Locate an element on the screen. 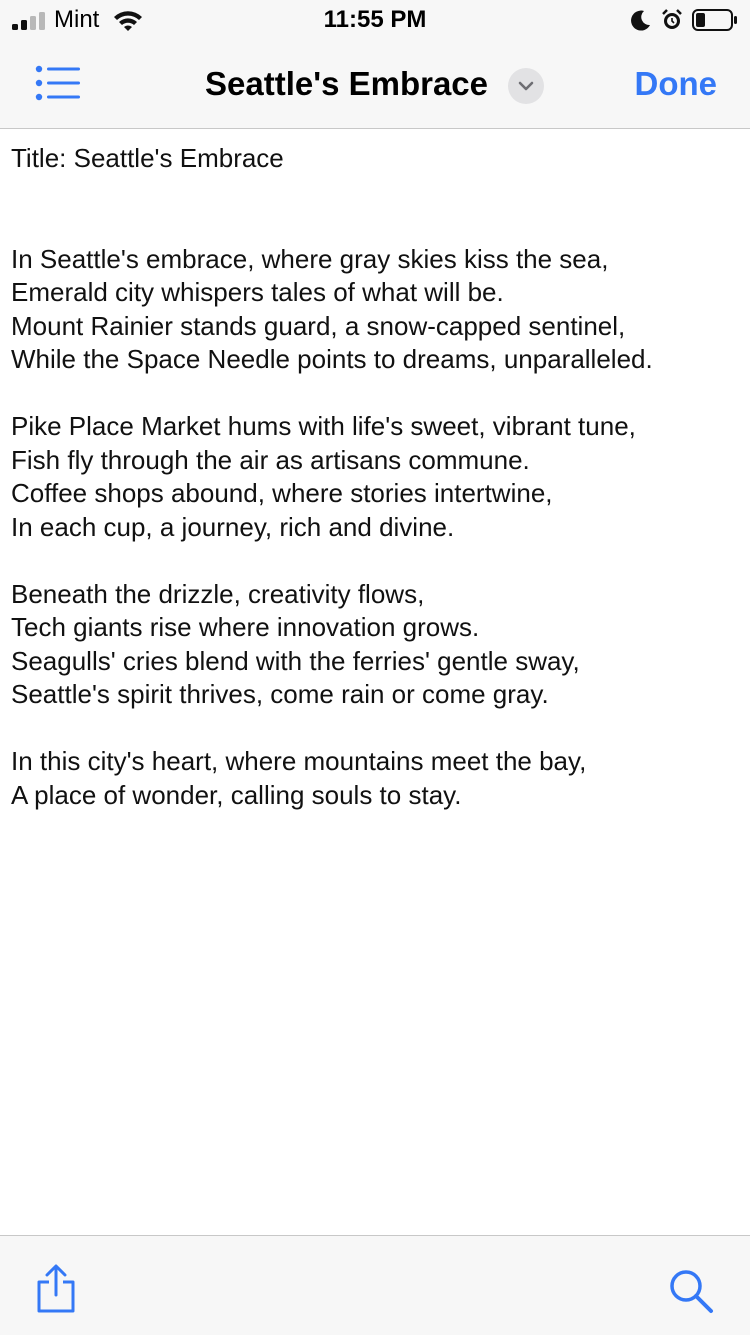 This screenshot has width=750, height=1335. text-line: Beneath the drizzle, creativity flows, is located at coordinates (218, 593).